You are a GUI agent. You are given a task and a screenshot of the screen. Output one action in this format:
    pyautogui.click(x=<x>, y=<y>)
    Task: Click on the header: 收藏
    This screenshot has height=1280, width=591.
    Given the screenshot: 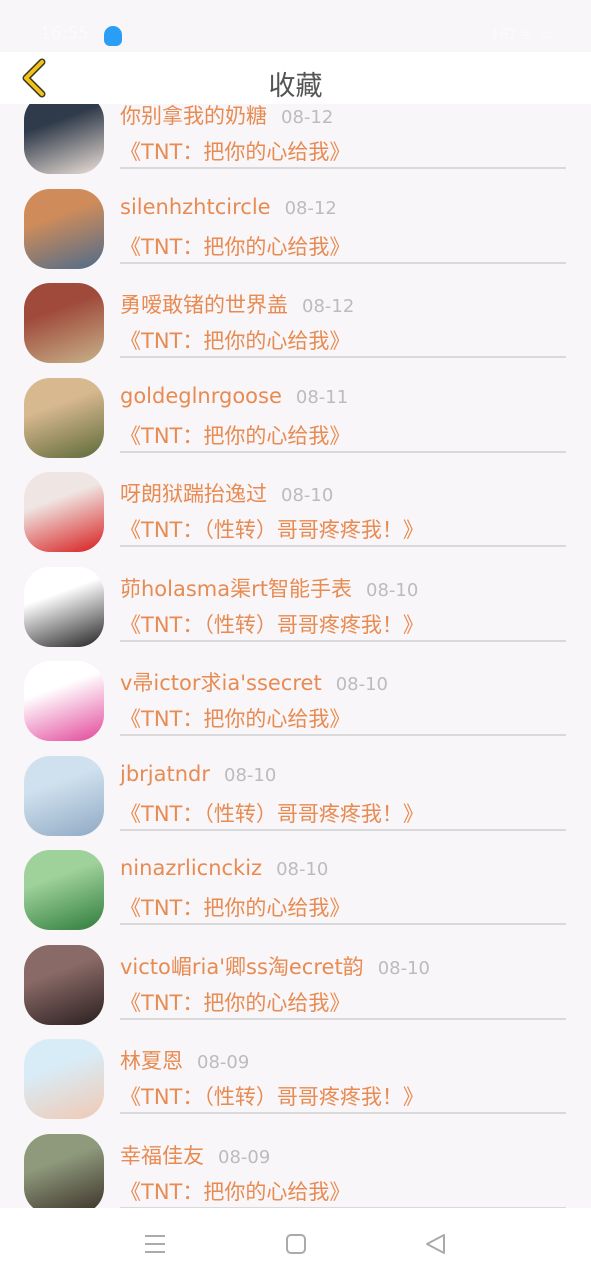 What is the action you would take?
    pyautogui.click(x=295, y=78)
    